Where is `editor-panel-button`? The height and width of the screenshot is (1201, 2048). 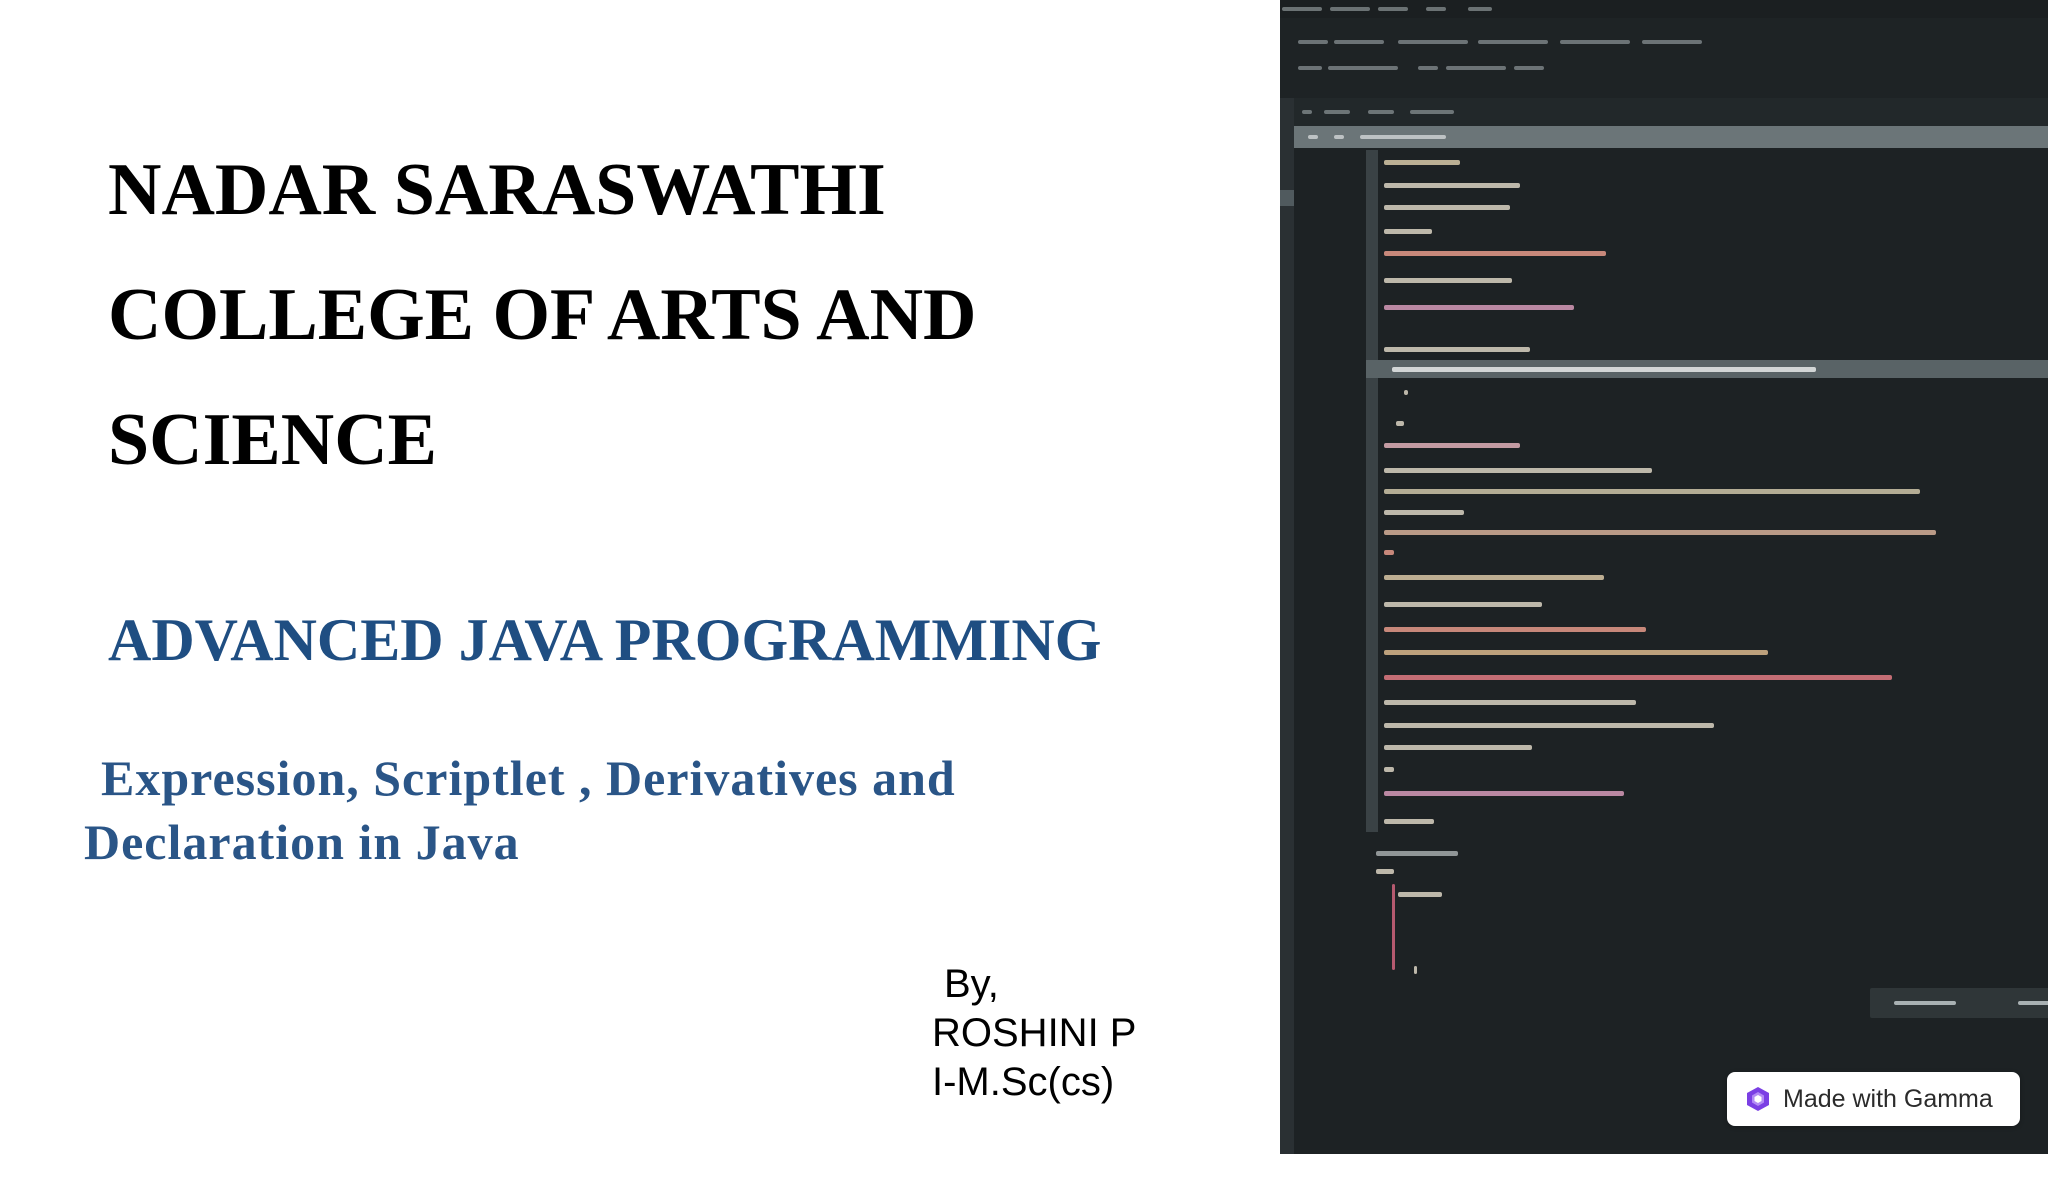
editor-panel-button is located at coordinates (2015, 1003).